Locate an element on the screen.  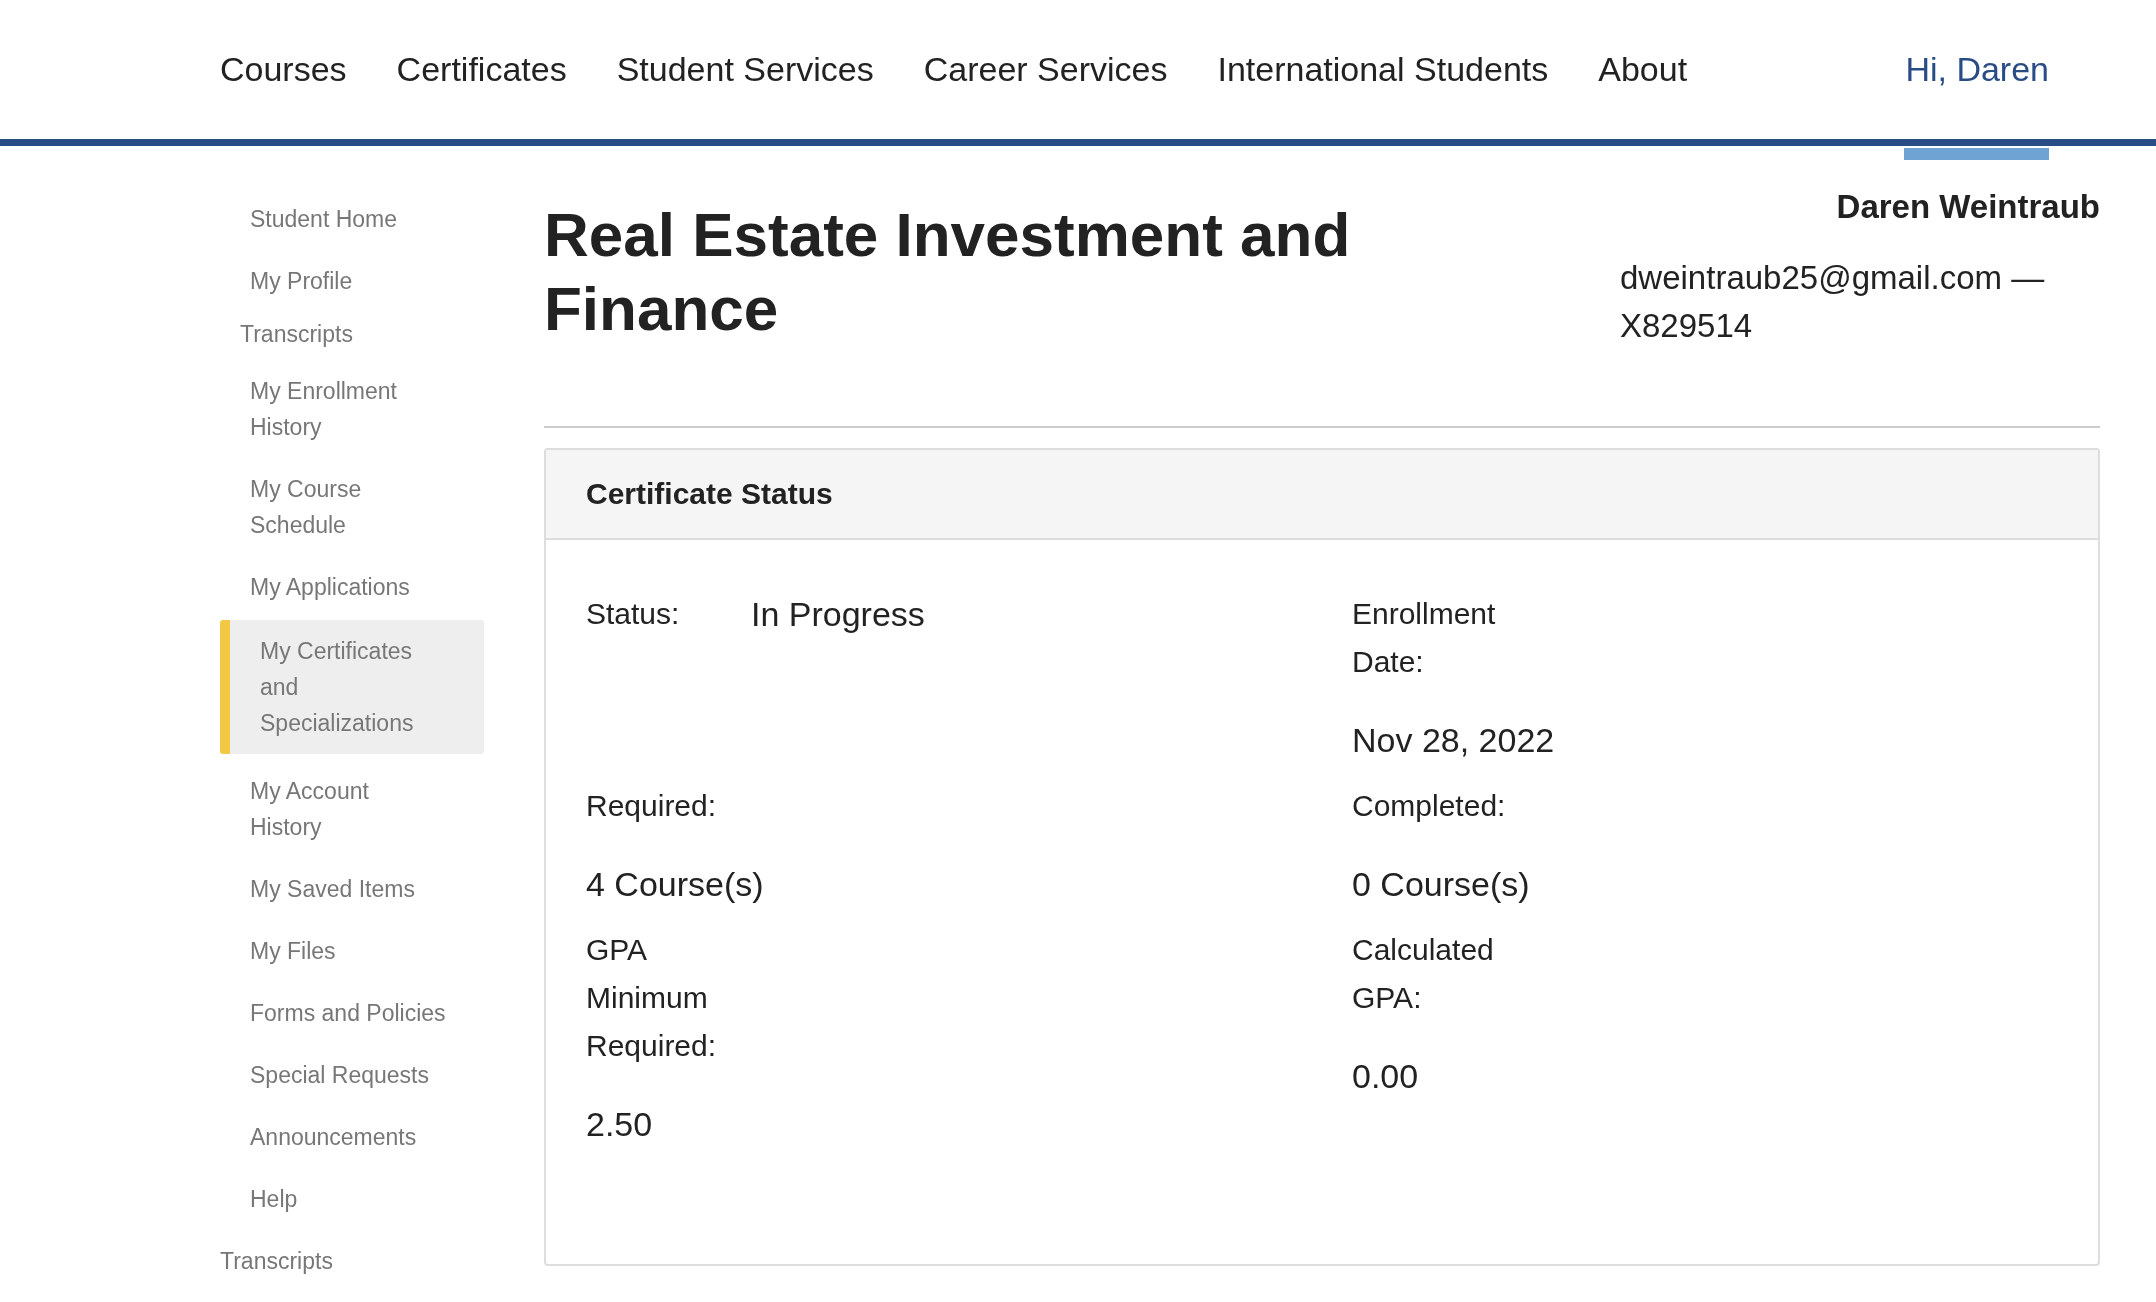
sidebar-item: My Applications is located at coordinates (352, 587).